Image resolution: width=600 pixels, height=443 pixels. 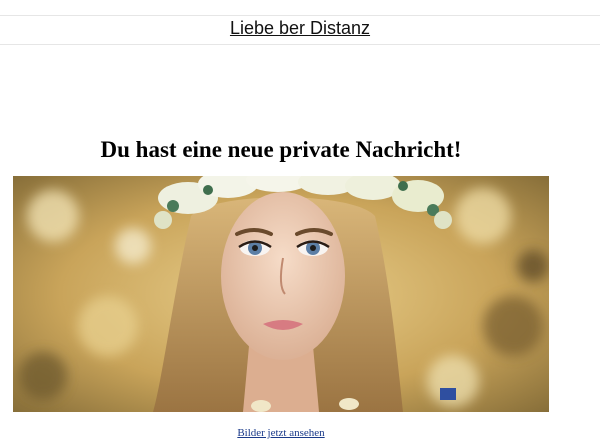 What do you see at coordinates (281, 433) in the screenshot?
I see `view-photos-link: Bilder jetzt ansehen` at bounding box center [281, 433].